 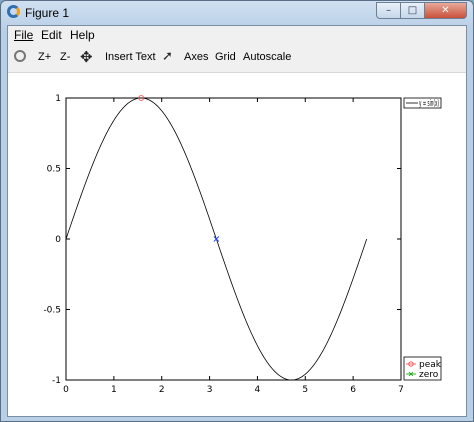 What do you see at coordinates (412, 10) in the screenshot?
I see `maximize-button: □` at bounding box center [412, 10].